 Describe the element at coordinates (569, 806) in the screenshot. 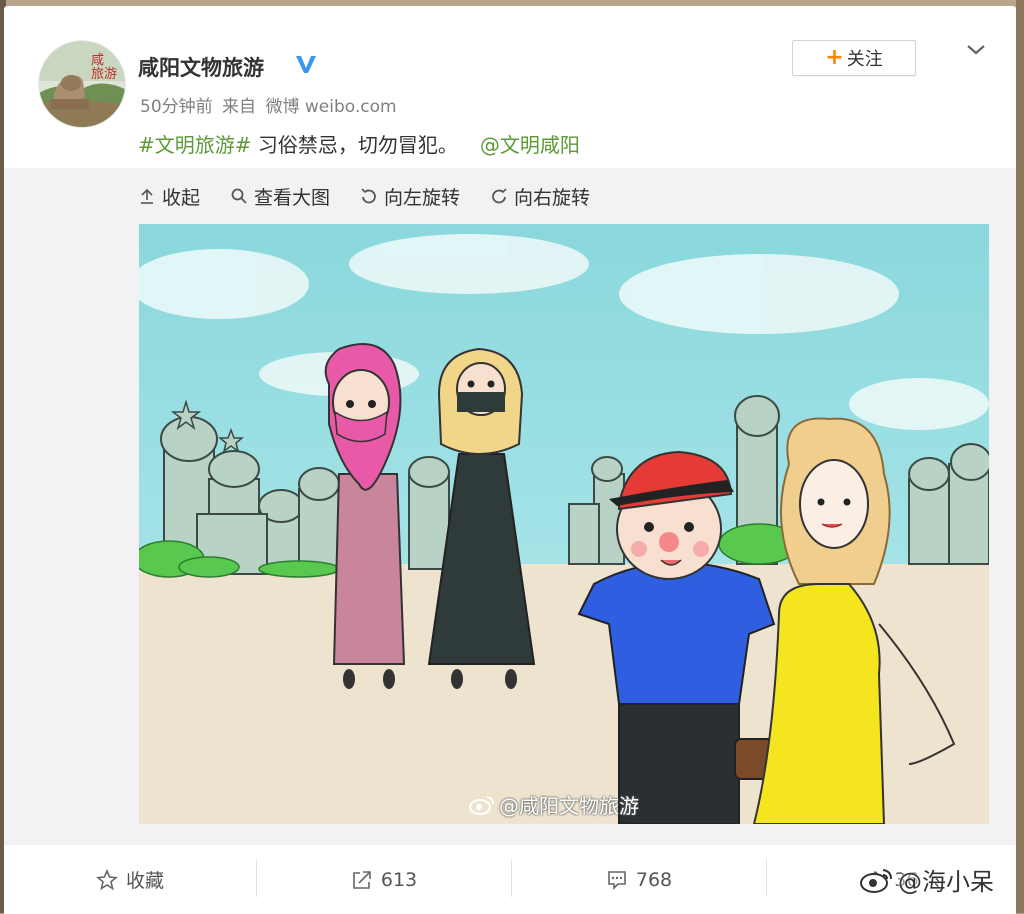

I see `image-watermark-text: @咸阳文物旅游` at that location.